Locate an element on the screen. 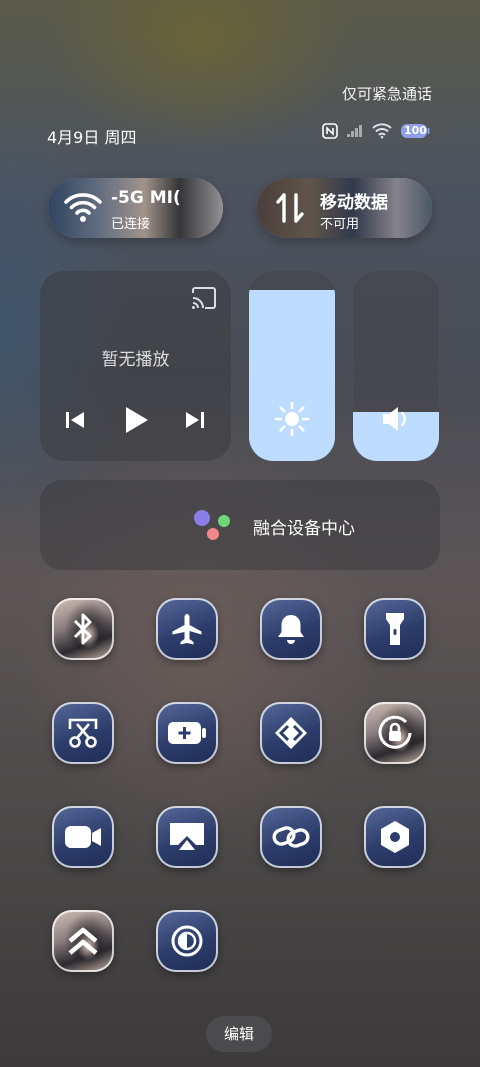 The width and height of the screenshot is (480, 1067). battery-plus-icon is located at coordinates (187, 733).